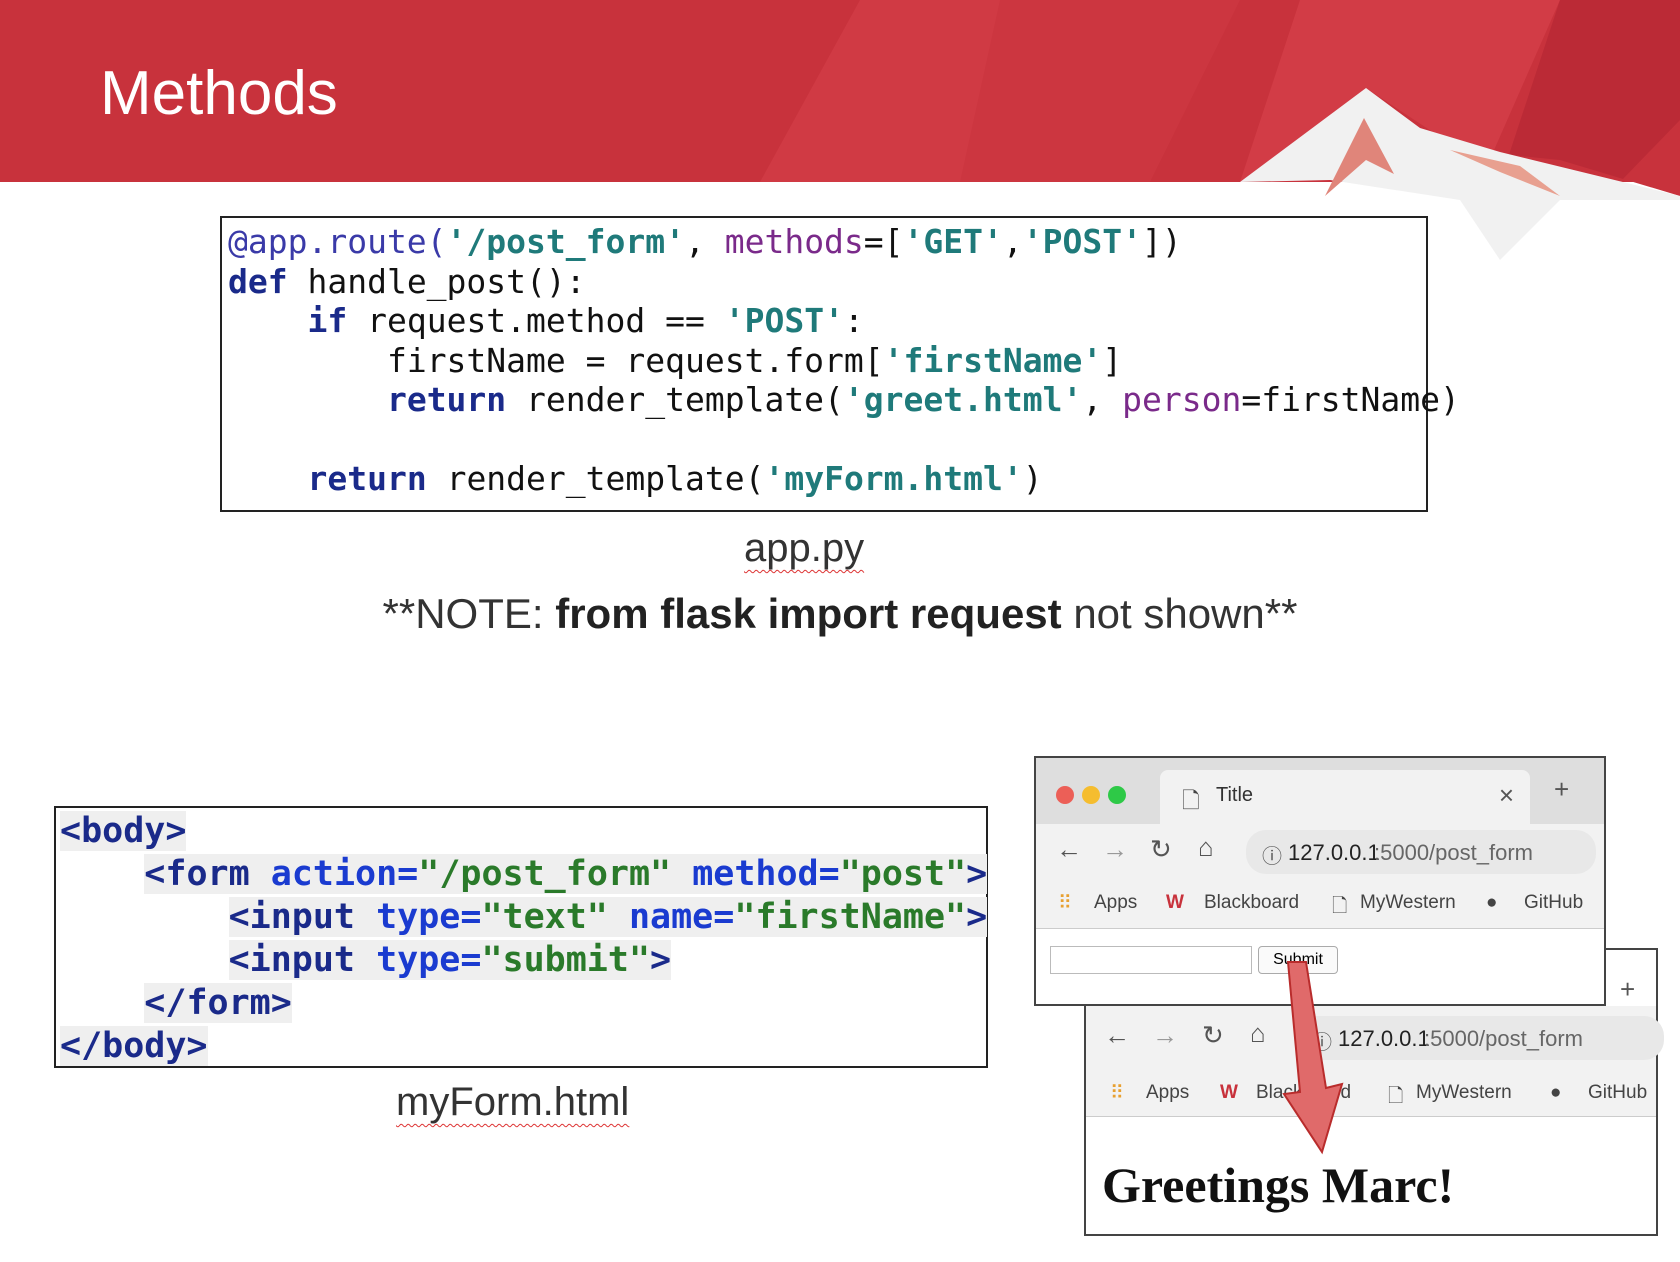 The height and width of the screenshot is (1262, 1680). Describe the element at coordinates (1506, 795) in the screenshot. I see `tab-close-icon: ×` at that location.